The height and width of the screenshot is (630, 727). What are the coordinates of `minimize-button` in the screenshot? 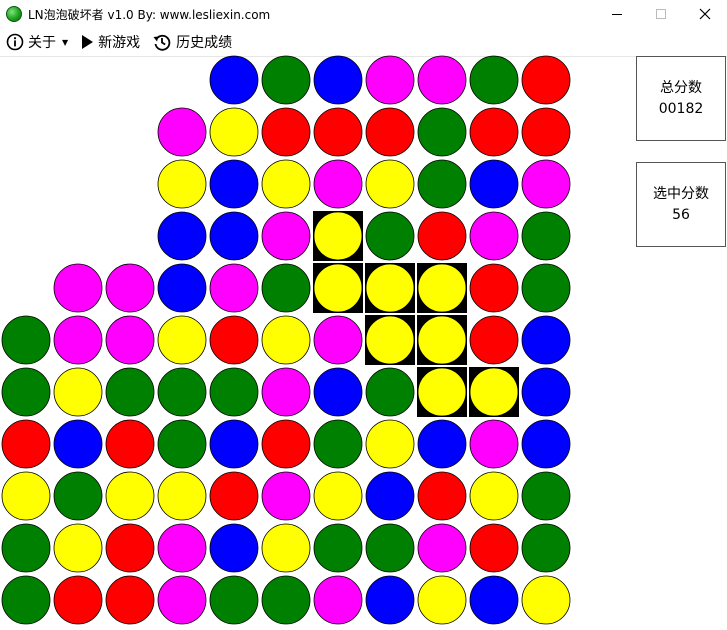 It's located at (617, 14).